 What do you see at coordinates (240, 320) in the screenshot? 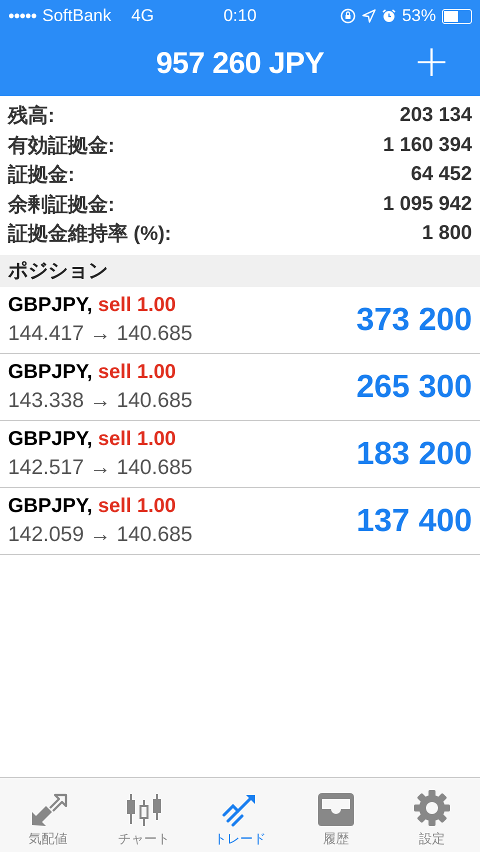
I see `position-row: GBPJPY, sell 1.00 144.417 → 140.685 373 200` at bounding box center [240, 320].